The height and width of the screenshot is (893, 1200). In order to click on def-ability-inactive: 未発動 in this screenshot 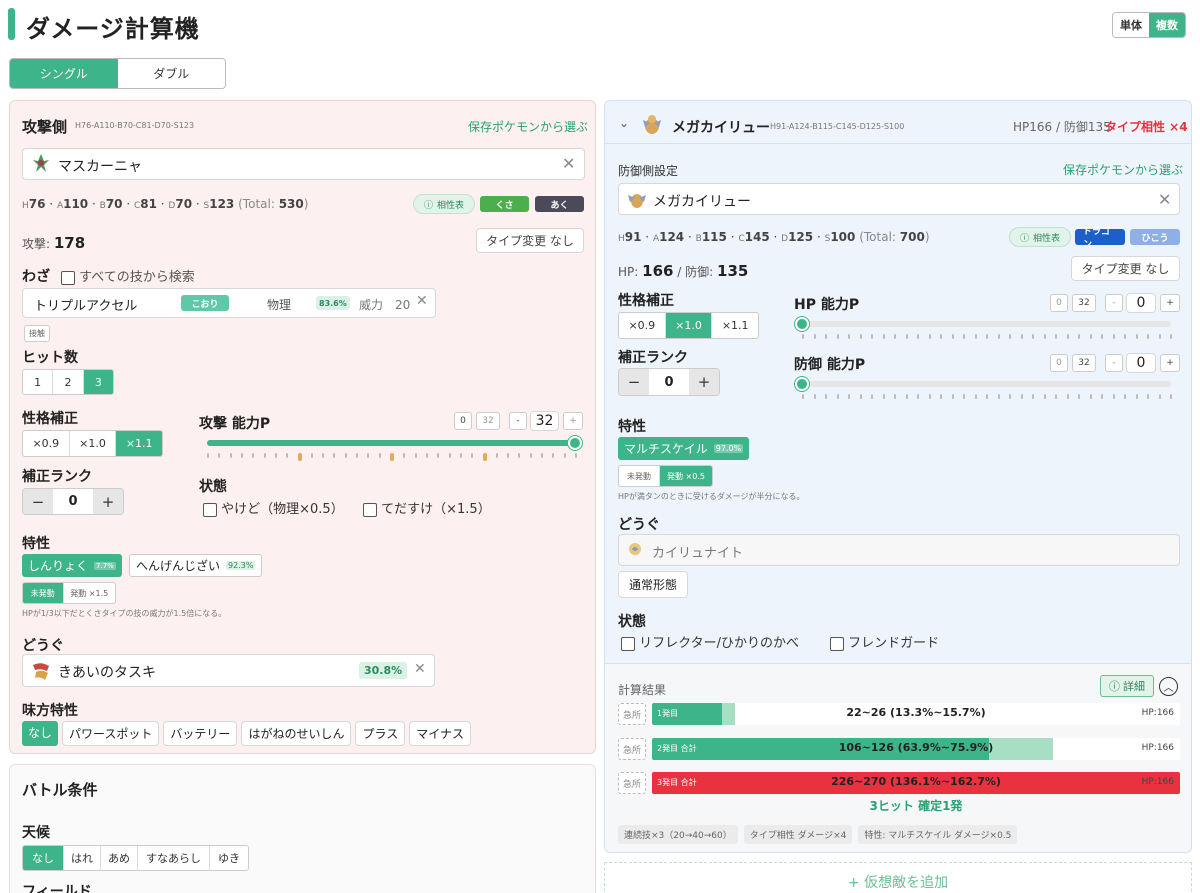, I will do `click(639, 476)`.